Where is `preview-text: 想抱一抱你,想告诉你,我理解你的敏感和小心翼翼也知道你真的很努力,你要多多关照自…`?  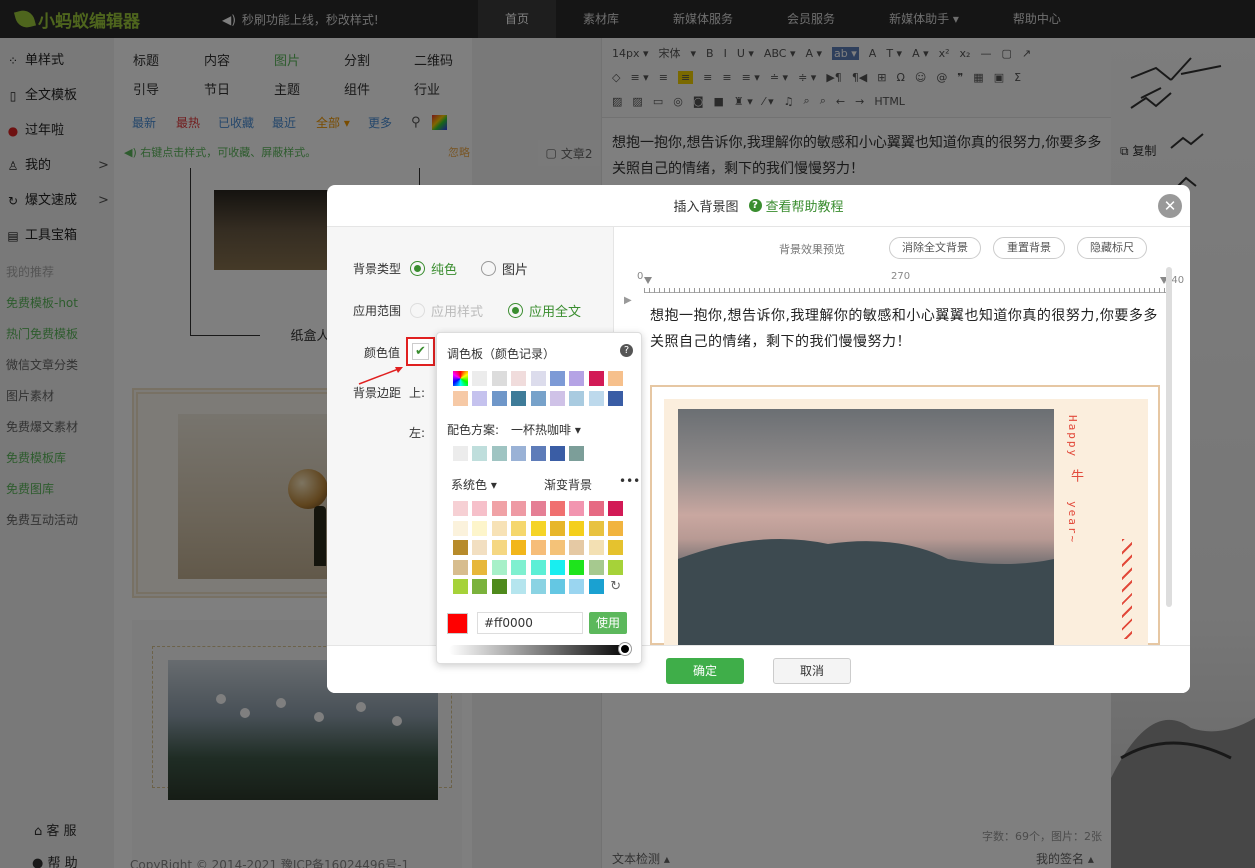 preview-text: 想抱一抱你,想告诉你,我理解你的敏感和小心翼翼也知道你真的很努力,你要多多关照自… is located at coordinates (904, 329).